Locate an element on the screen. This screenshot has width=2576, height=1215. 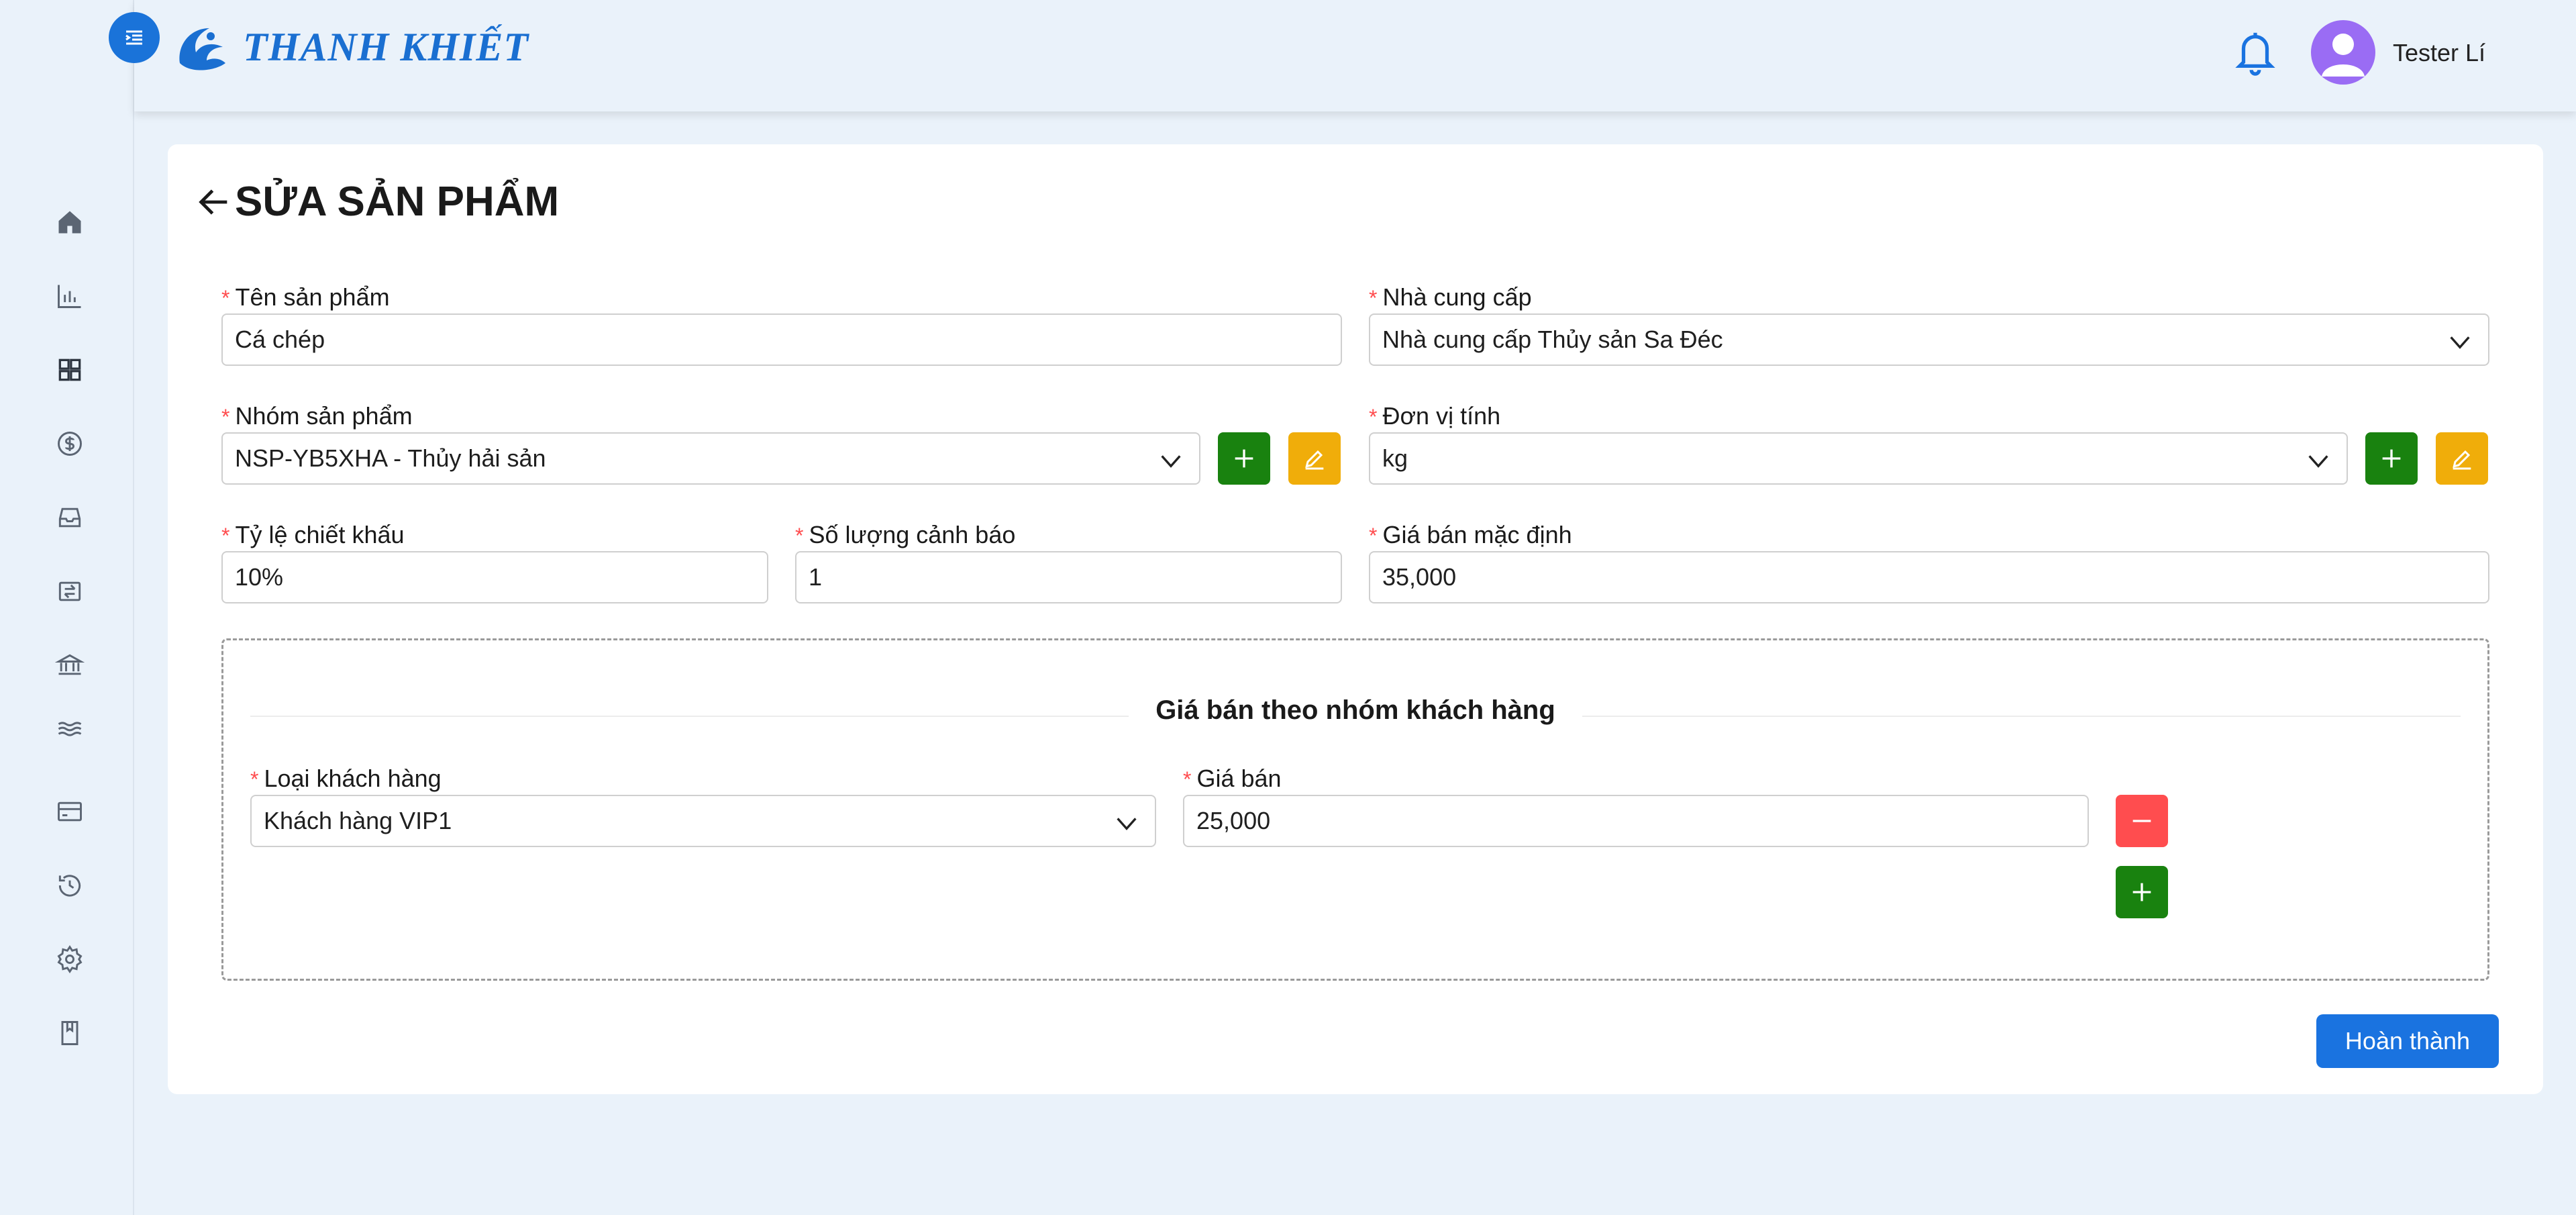
warning-qty-input: 1 is located at coordinates (1068, 577).